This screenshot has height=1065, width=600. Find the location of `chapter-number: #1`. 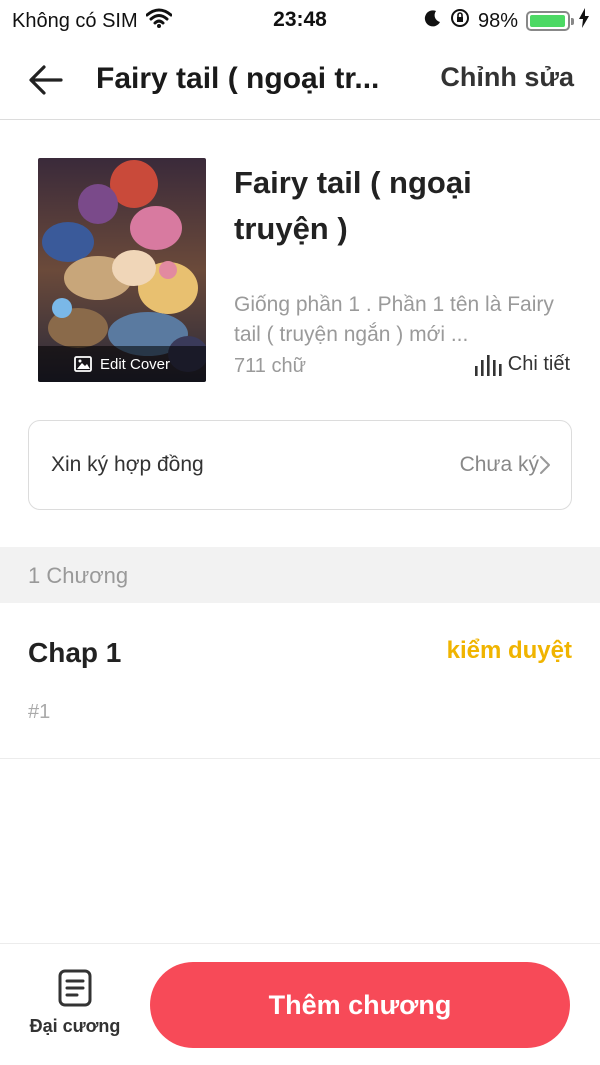

chapter-number: #1 is located at coordinates (39, 712).